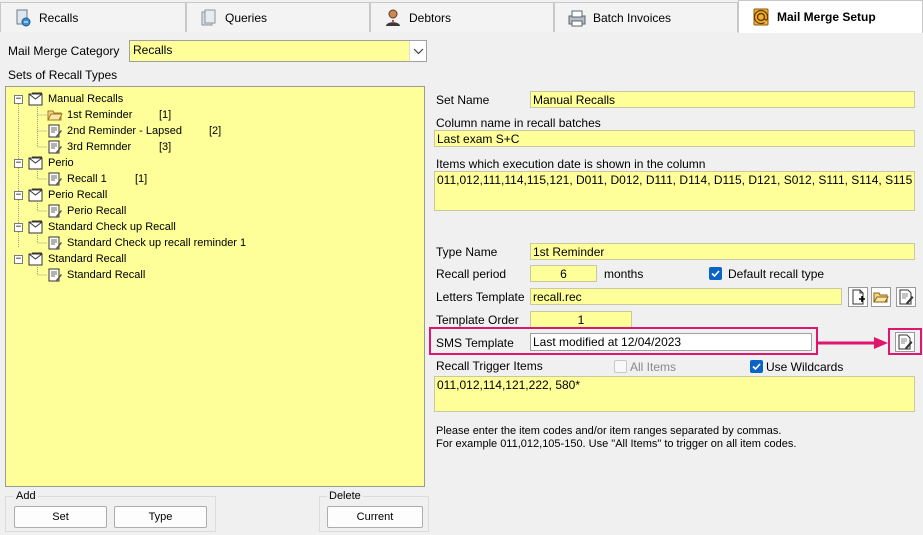  What do you see at coordinates (477, 320) in the screenshot?
I see `template-order-label: Template Order` at bounding box center [477, 320].